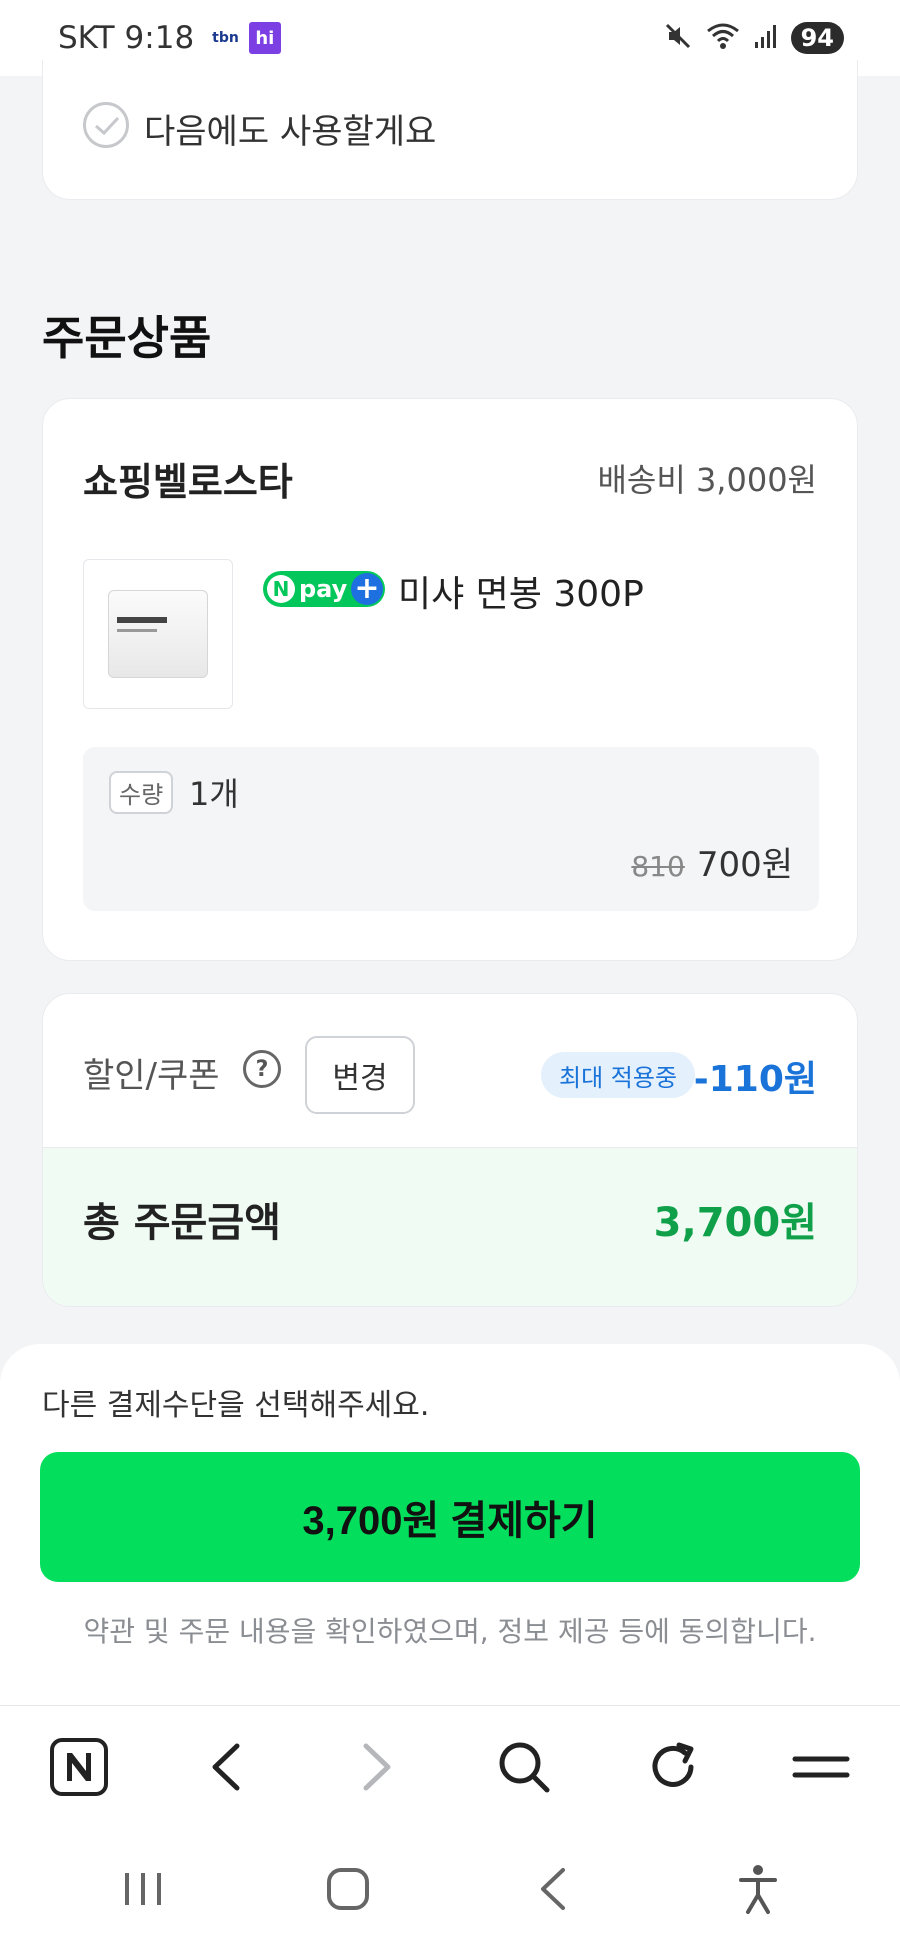  Describe the element at coordinates (817, 38) in the screenshot. I see `battery-icon: 94` at that location.